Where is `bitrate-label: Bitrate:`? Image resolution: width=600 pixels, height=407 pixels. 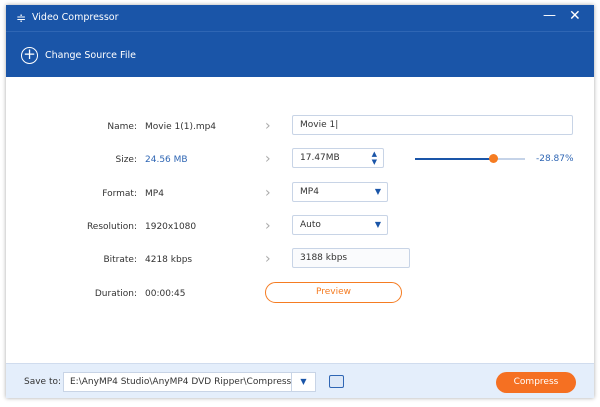 bitrate-label: Bitrate: is located at coordinates (120, 260).